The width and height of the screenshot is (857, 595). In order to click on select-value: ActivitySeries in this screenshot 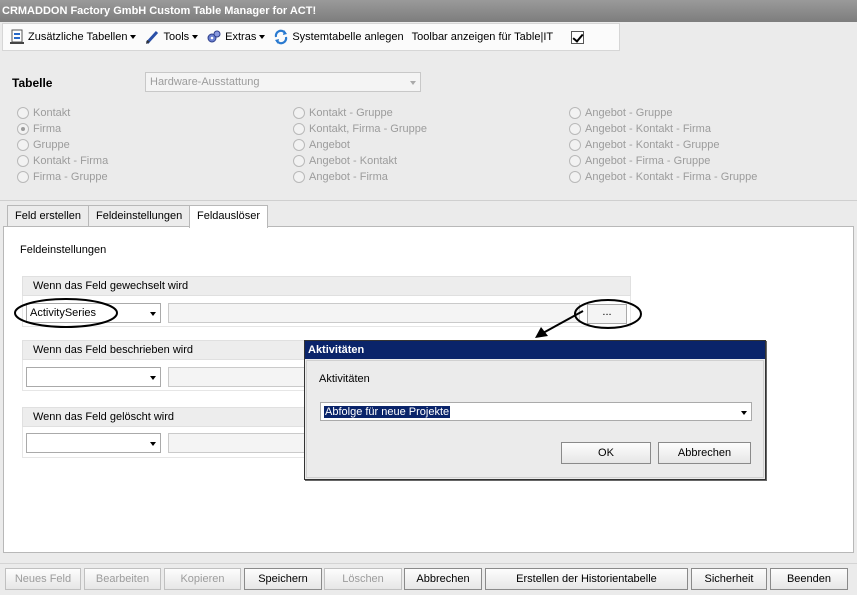, I will do `click(63, 313)`.